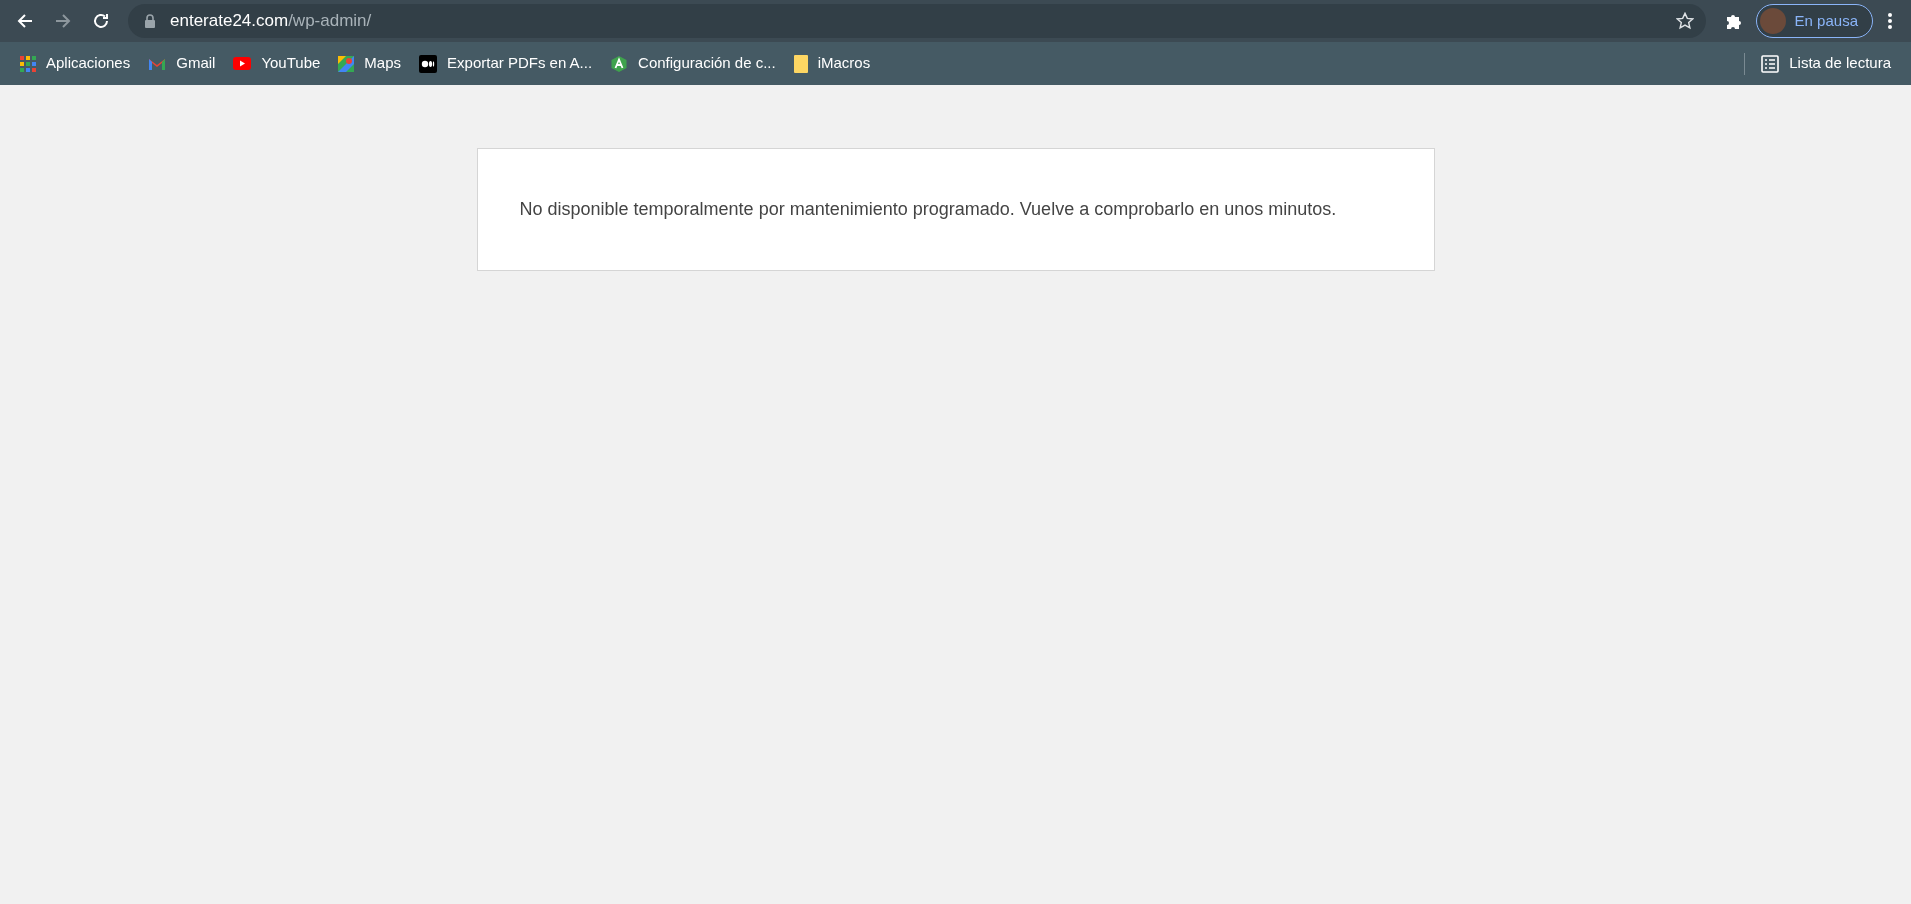 This screenshot has height=904, width=1911. Describe the element at coordinates (277, 63) in the screenshot. I see `bookmark-item: YouTube` at that location.